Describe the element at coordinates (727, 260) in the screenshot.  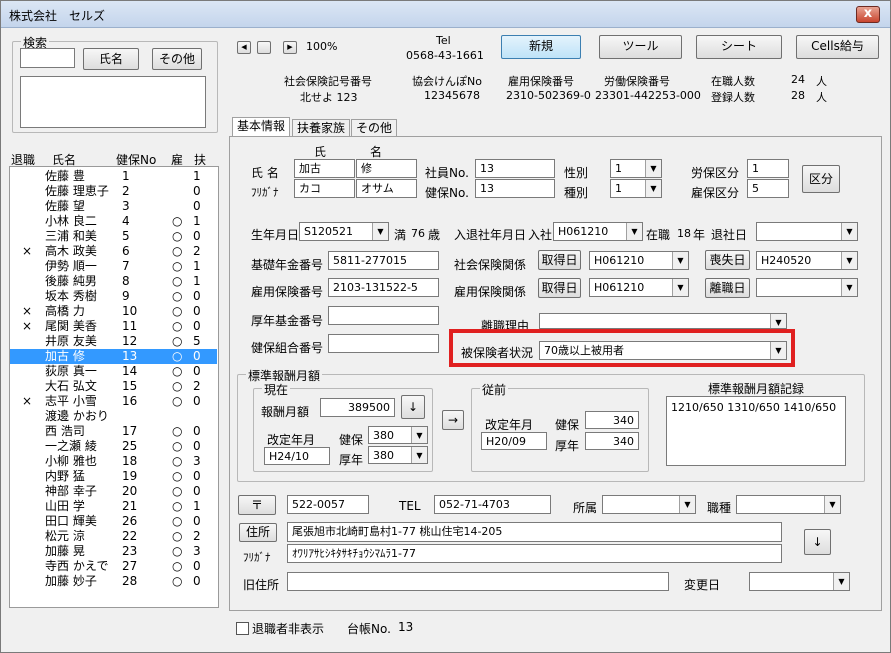
I see `soshitsu-button: 喪失日` at that location.